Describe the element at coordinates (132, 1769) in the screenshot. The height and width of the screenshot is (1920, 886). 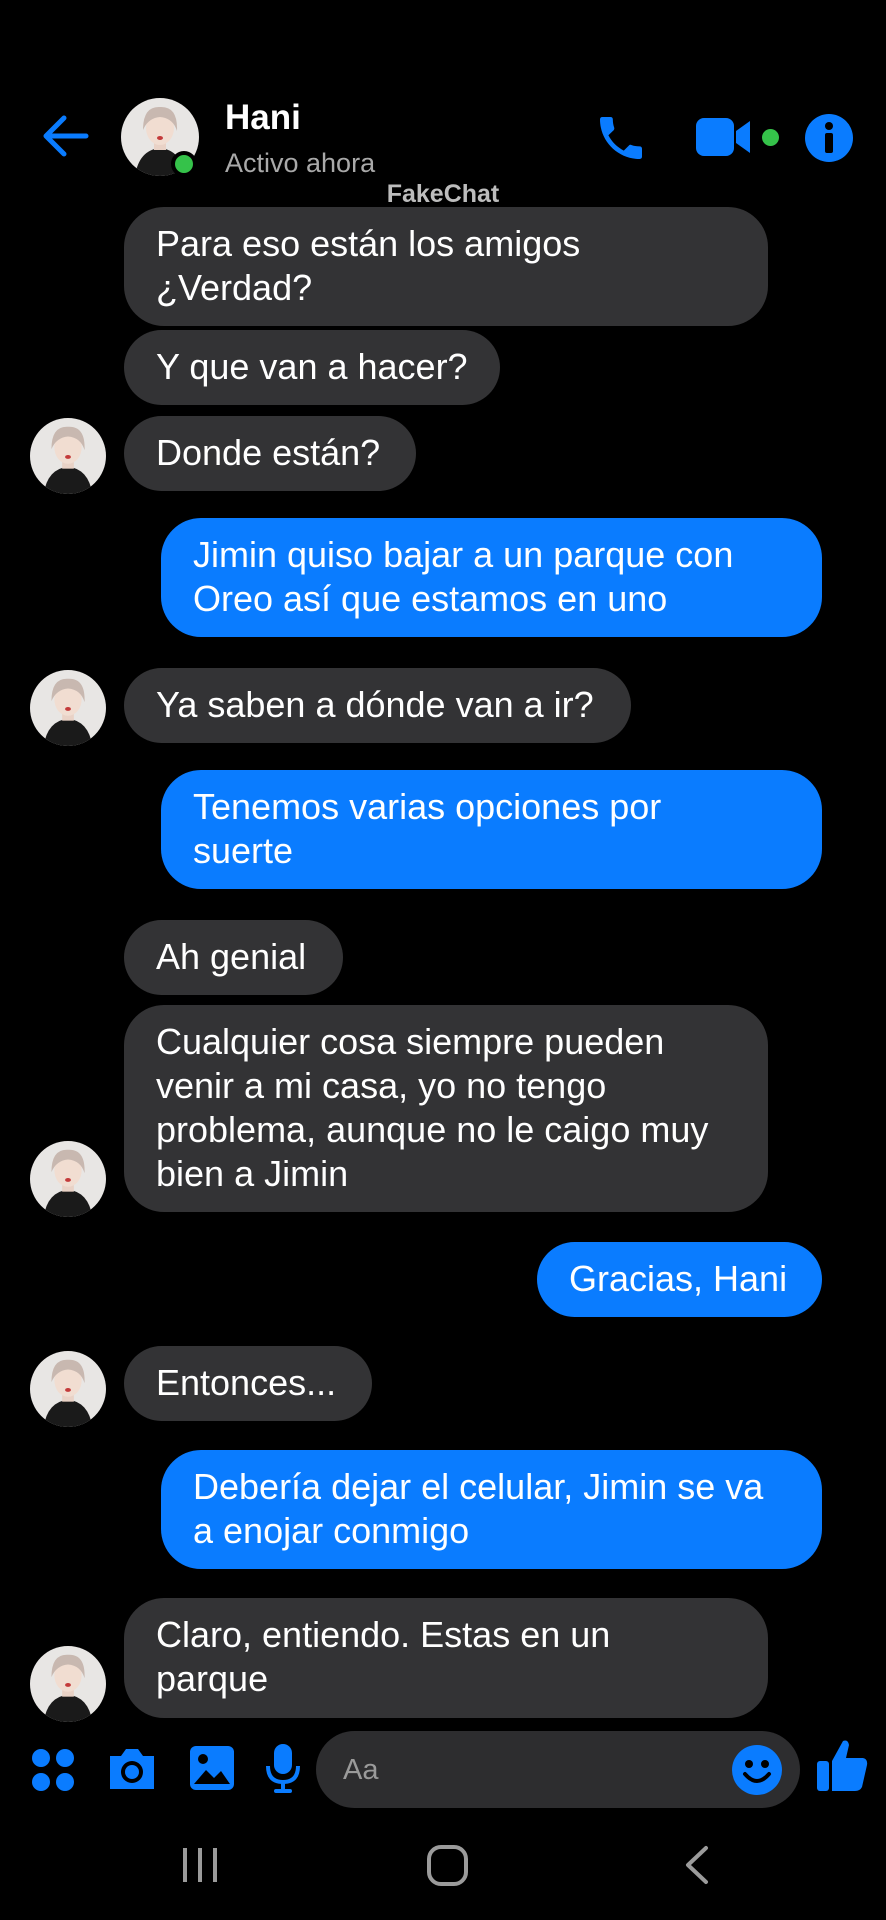
I see `camera-icon` at that location.